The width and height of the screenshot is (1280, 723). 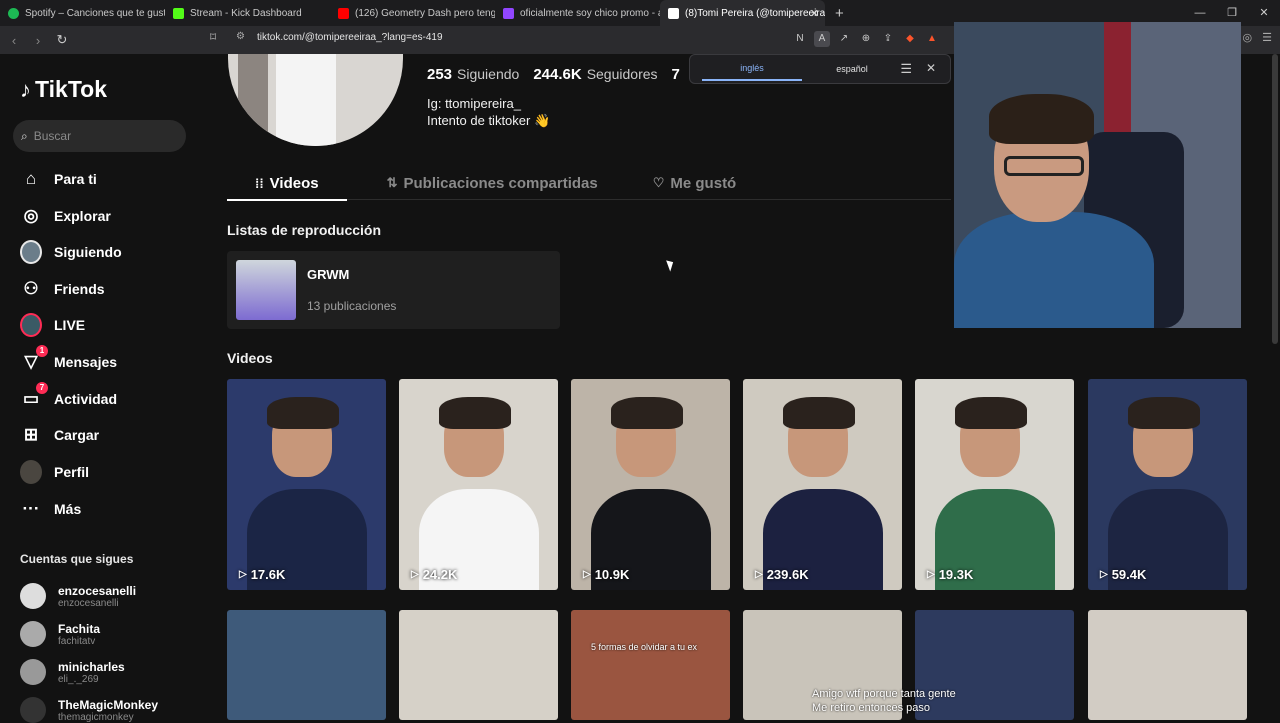 What do you see at coordinates (822, 484) in the screenshot?
I see `video-thumbnail: ▷ 239.6K` at bounding box center [822, 484].